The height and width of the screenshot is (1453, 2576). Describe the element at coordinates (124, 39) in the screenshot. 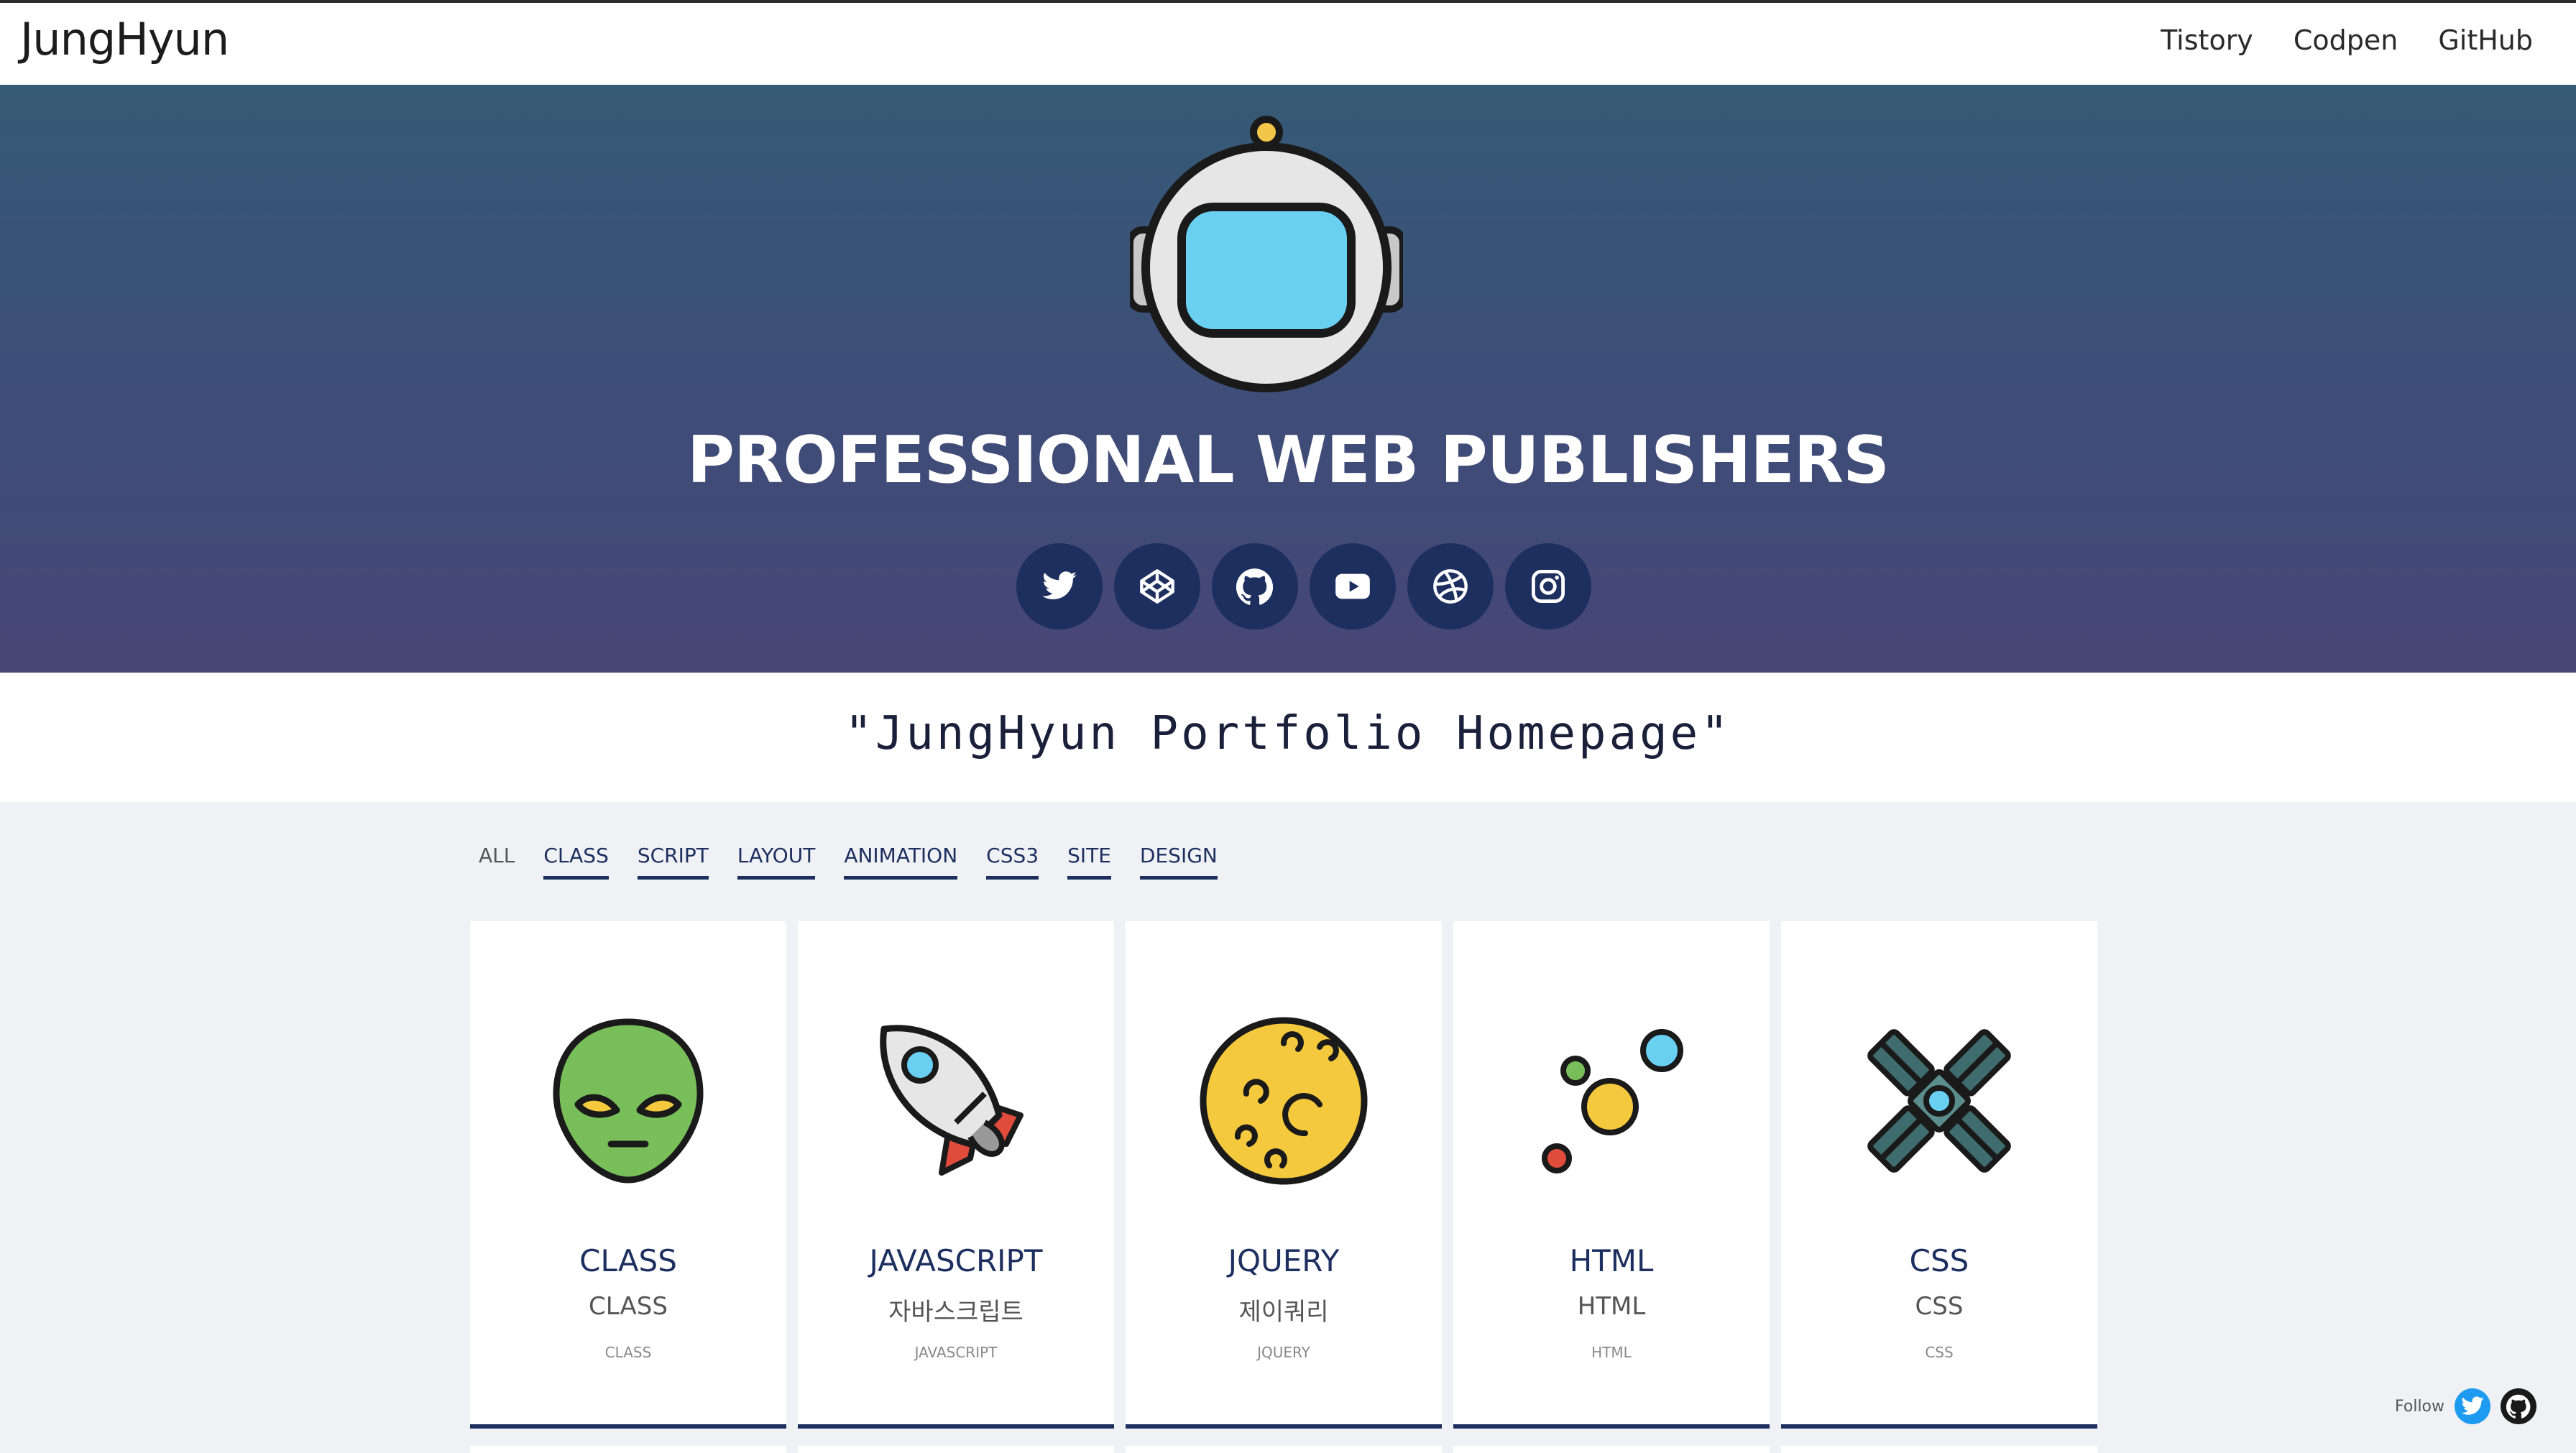

I see `brand-logo: JungHyun` at that location.